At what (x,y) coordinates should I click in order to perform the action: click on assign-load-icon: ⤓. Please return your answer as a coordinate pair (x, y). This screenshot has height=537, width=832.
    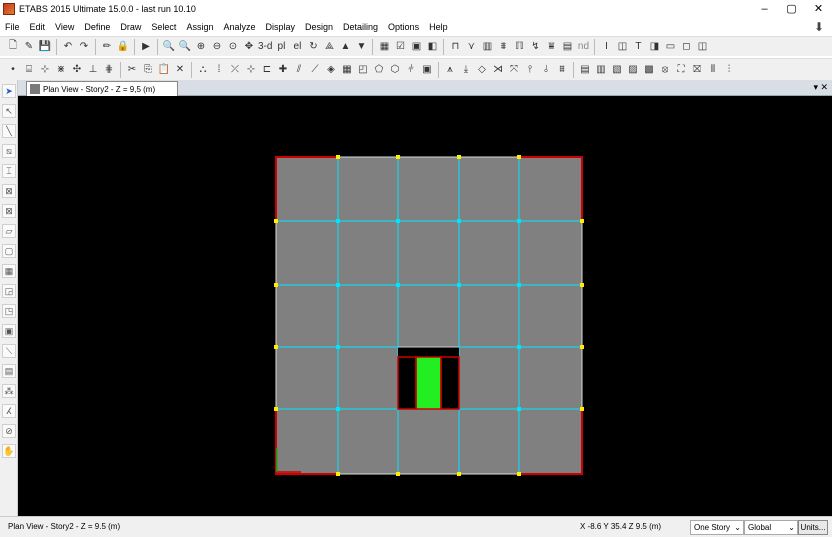
    Looking at the image, I should click on (466, 70).